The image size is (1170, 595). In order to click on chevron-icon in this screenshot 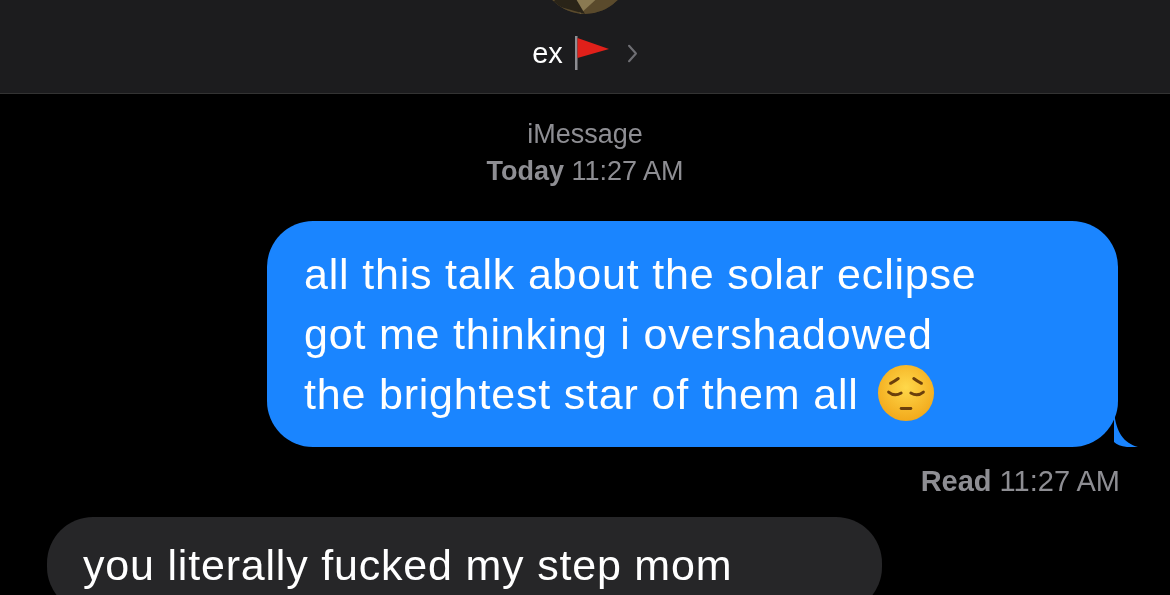, I will do `click(632, 53)`.